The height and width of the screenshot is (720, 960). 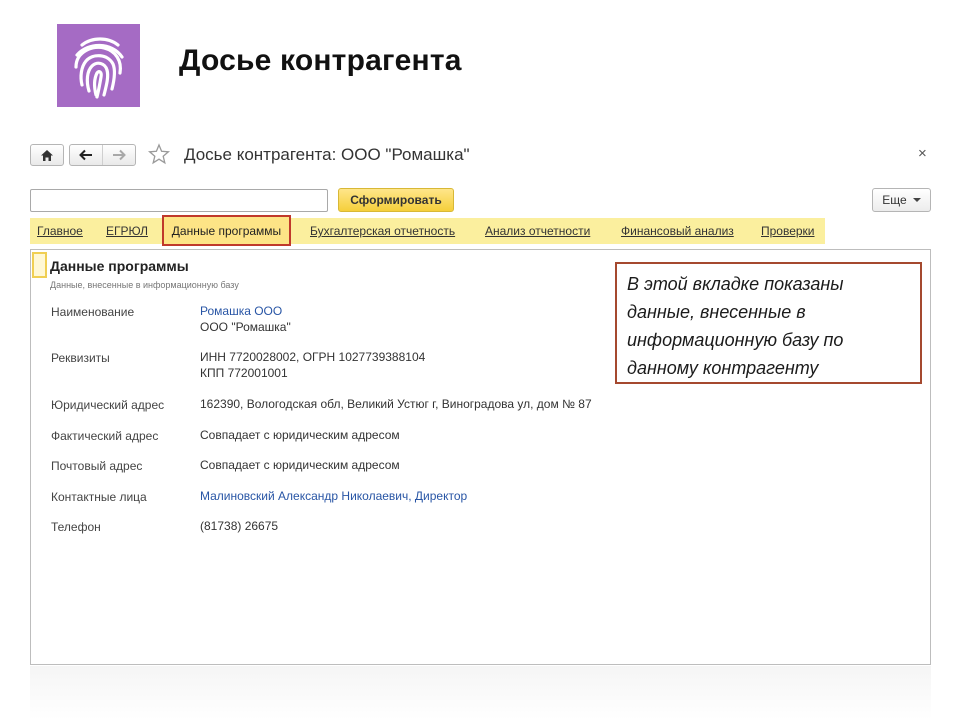 What do you see at coordinates (159, 154) in the screenshot?
I see `star-icon` at bounding box center [159, 154].